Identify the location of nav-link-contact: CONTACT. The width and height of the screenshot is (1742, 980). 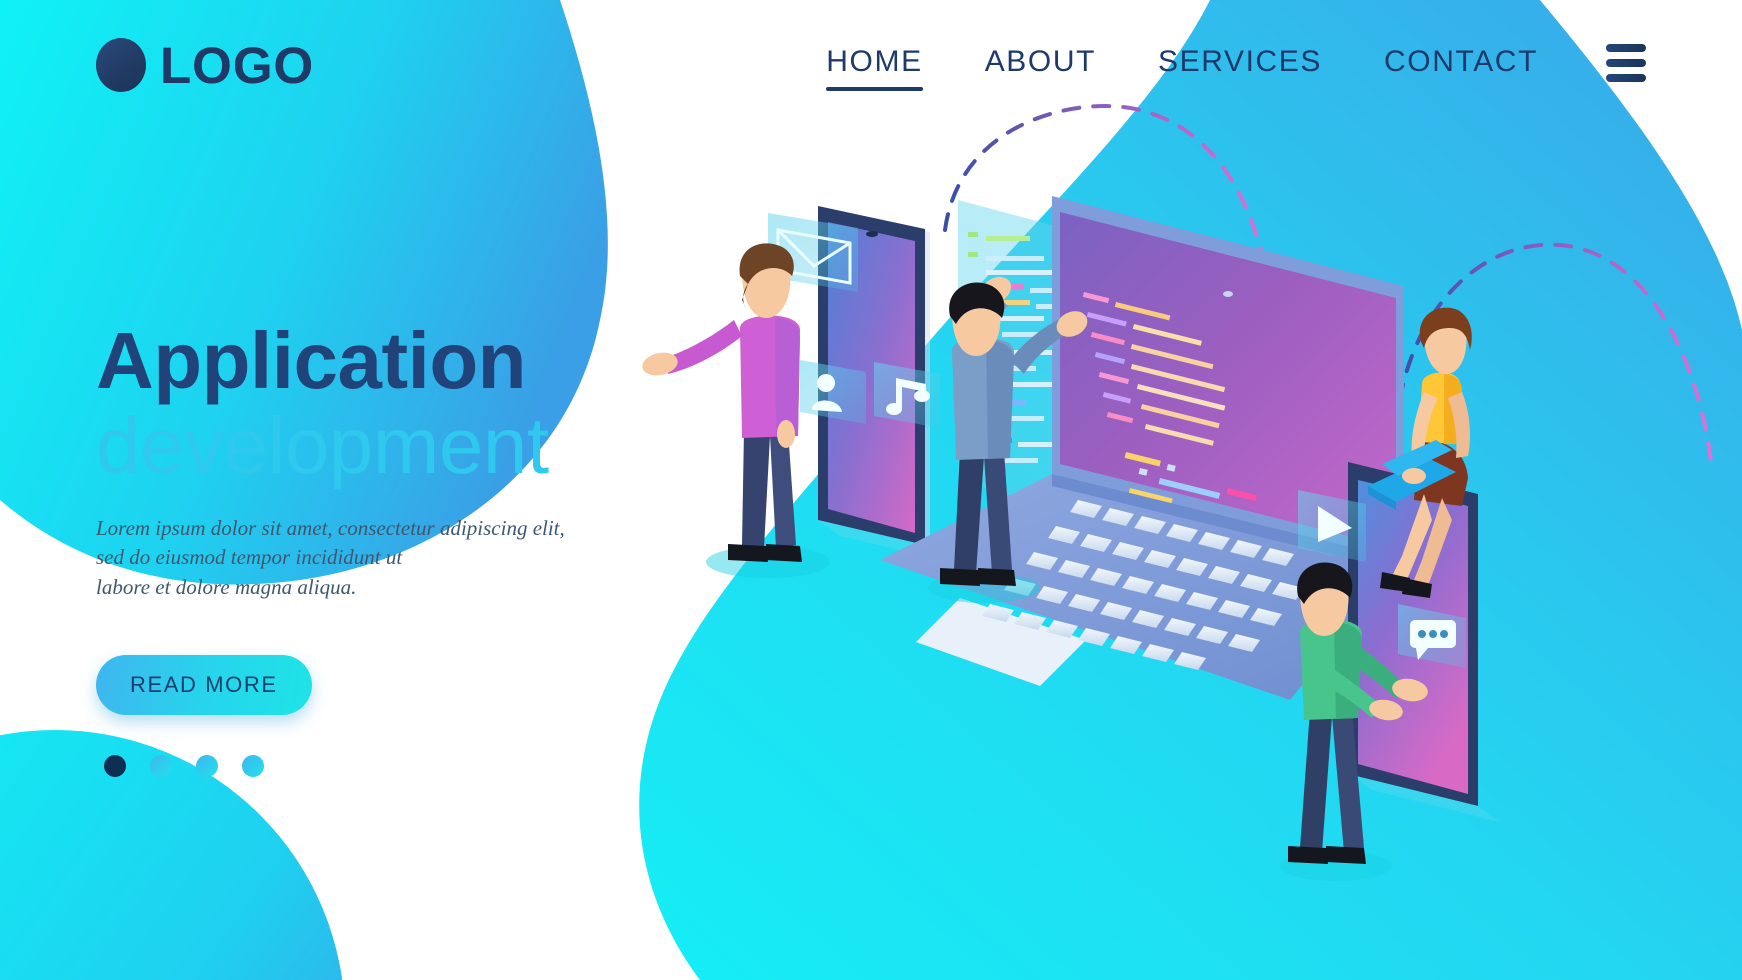
(1461, 68).